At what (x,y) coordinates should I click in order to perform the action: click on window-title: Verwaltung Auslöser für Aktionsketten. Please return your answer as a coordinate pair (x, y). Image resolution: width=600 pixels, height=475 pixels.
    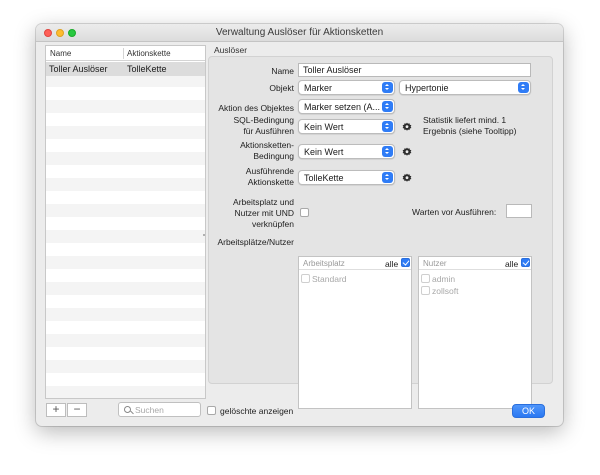
    Looking at the image, I should click on (299, 32).